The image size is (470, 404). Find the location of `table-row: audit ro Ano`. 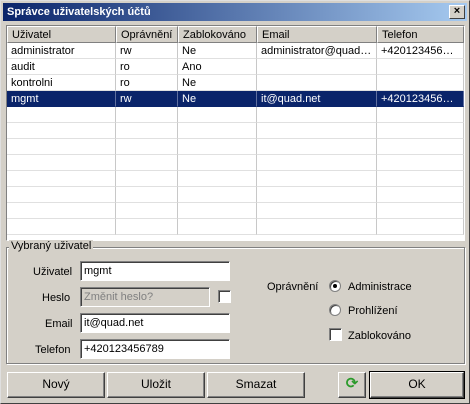

table-row: audit ro Ano is located at coordinates (235, 67).